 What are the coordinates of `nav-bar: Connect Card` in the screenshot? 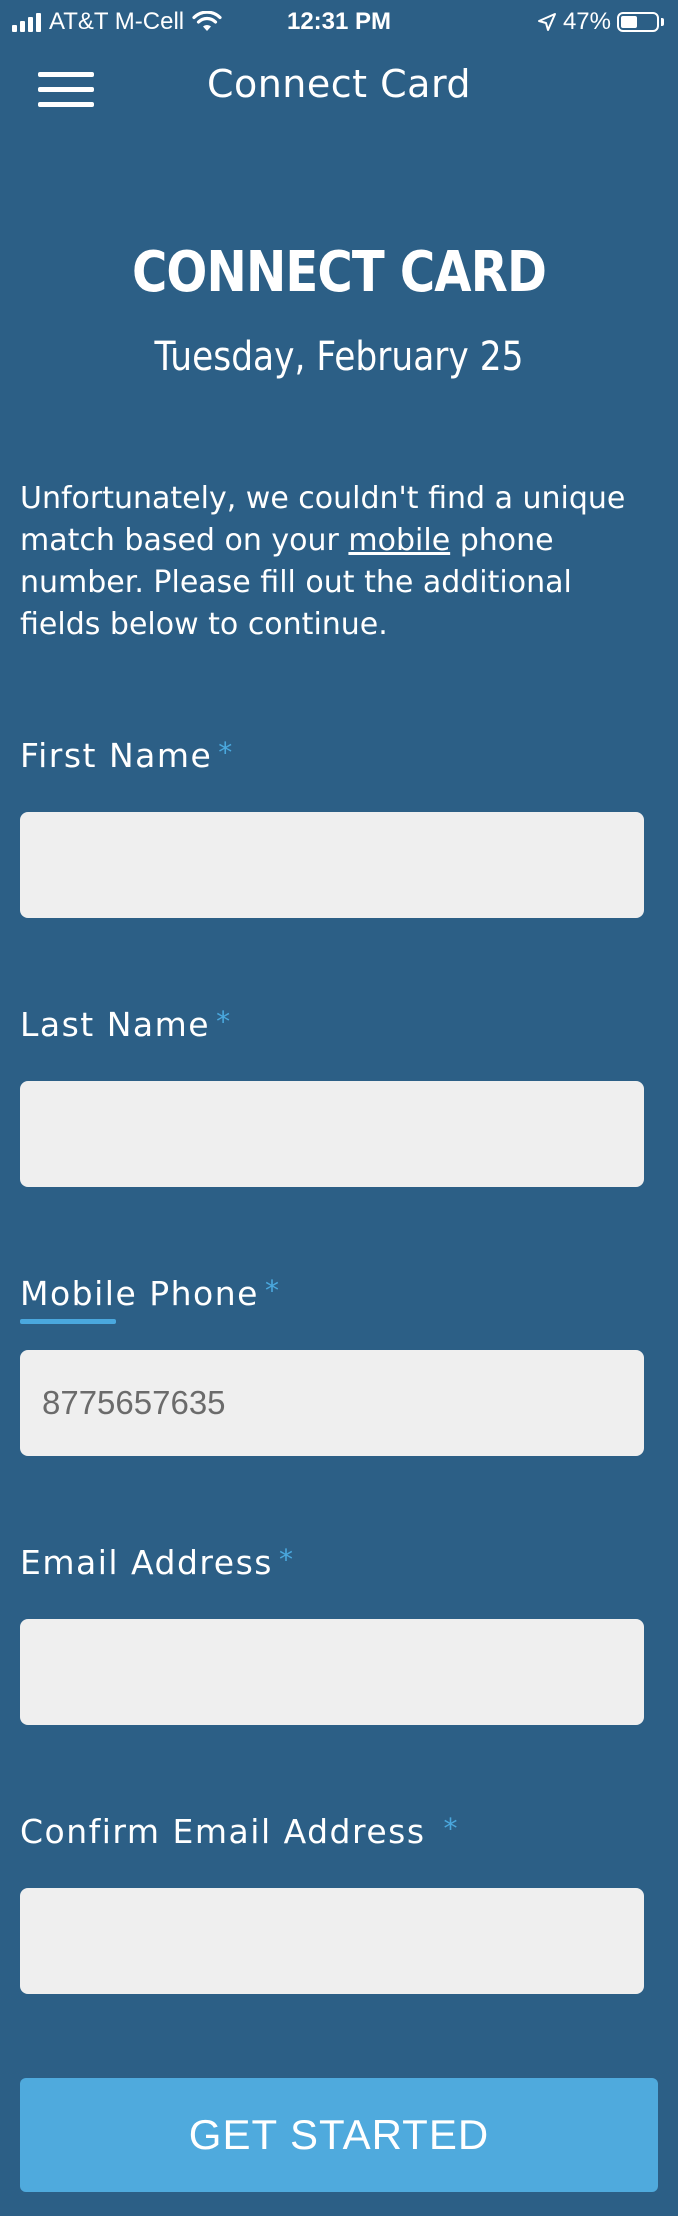 It's located at (339, 86).